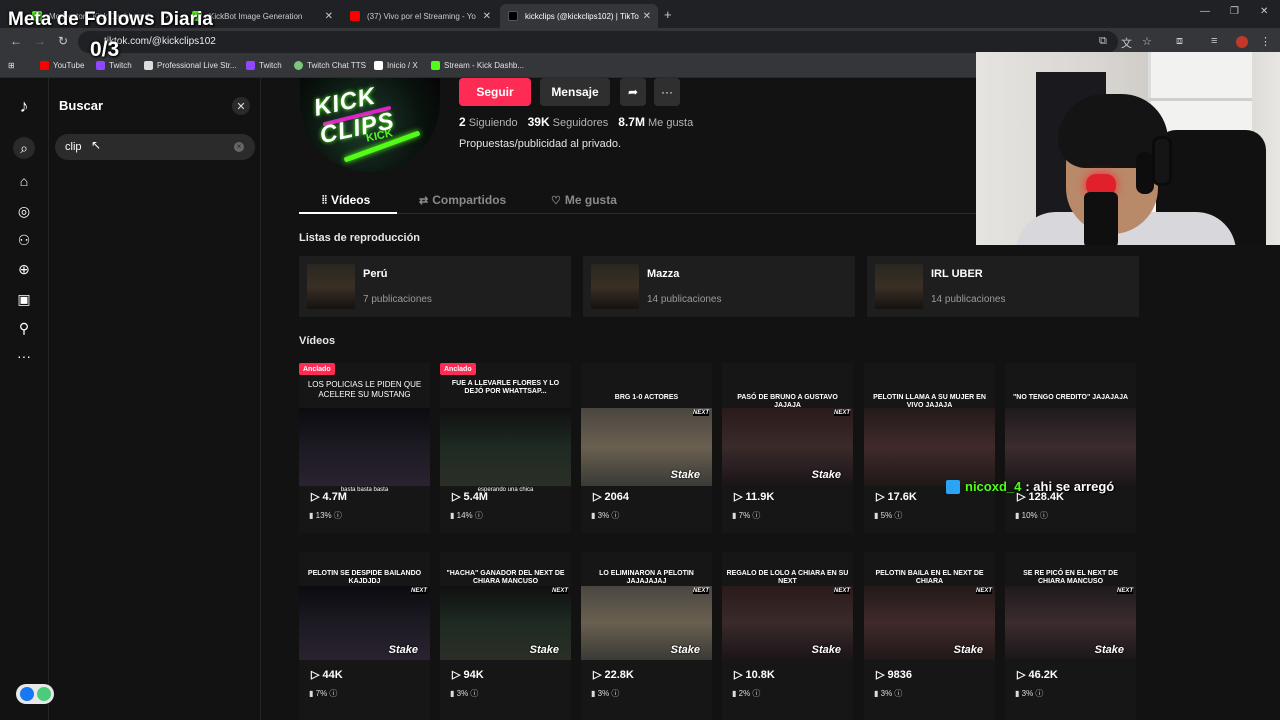 Image resolution: width=1280 pixels, height=720 pixels. What do you see at coordinates (746, 693) in the screenshot?
I see `video-retention: ▮ 2% ⓘ` at bounding box center [746, 693].